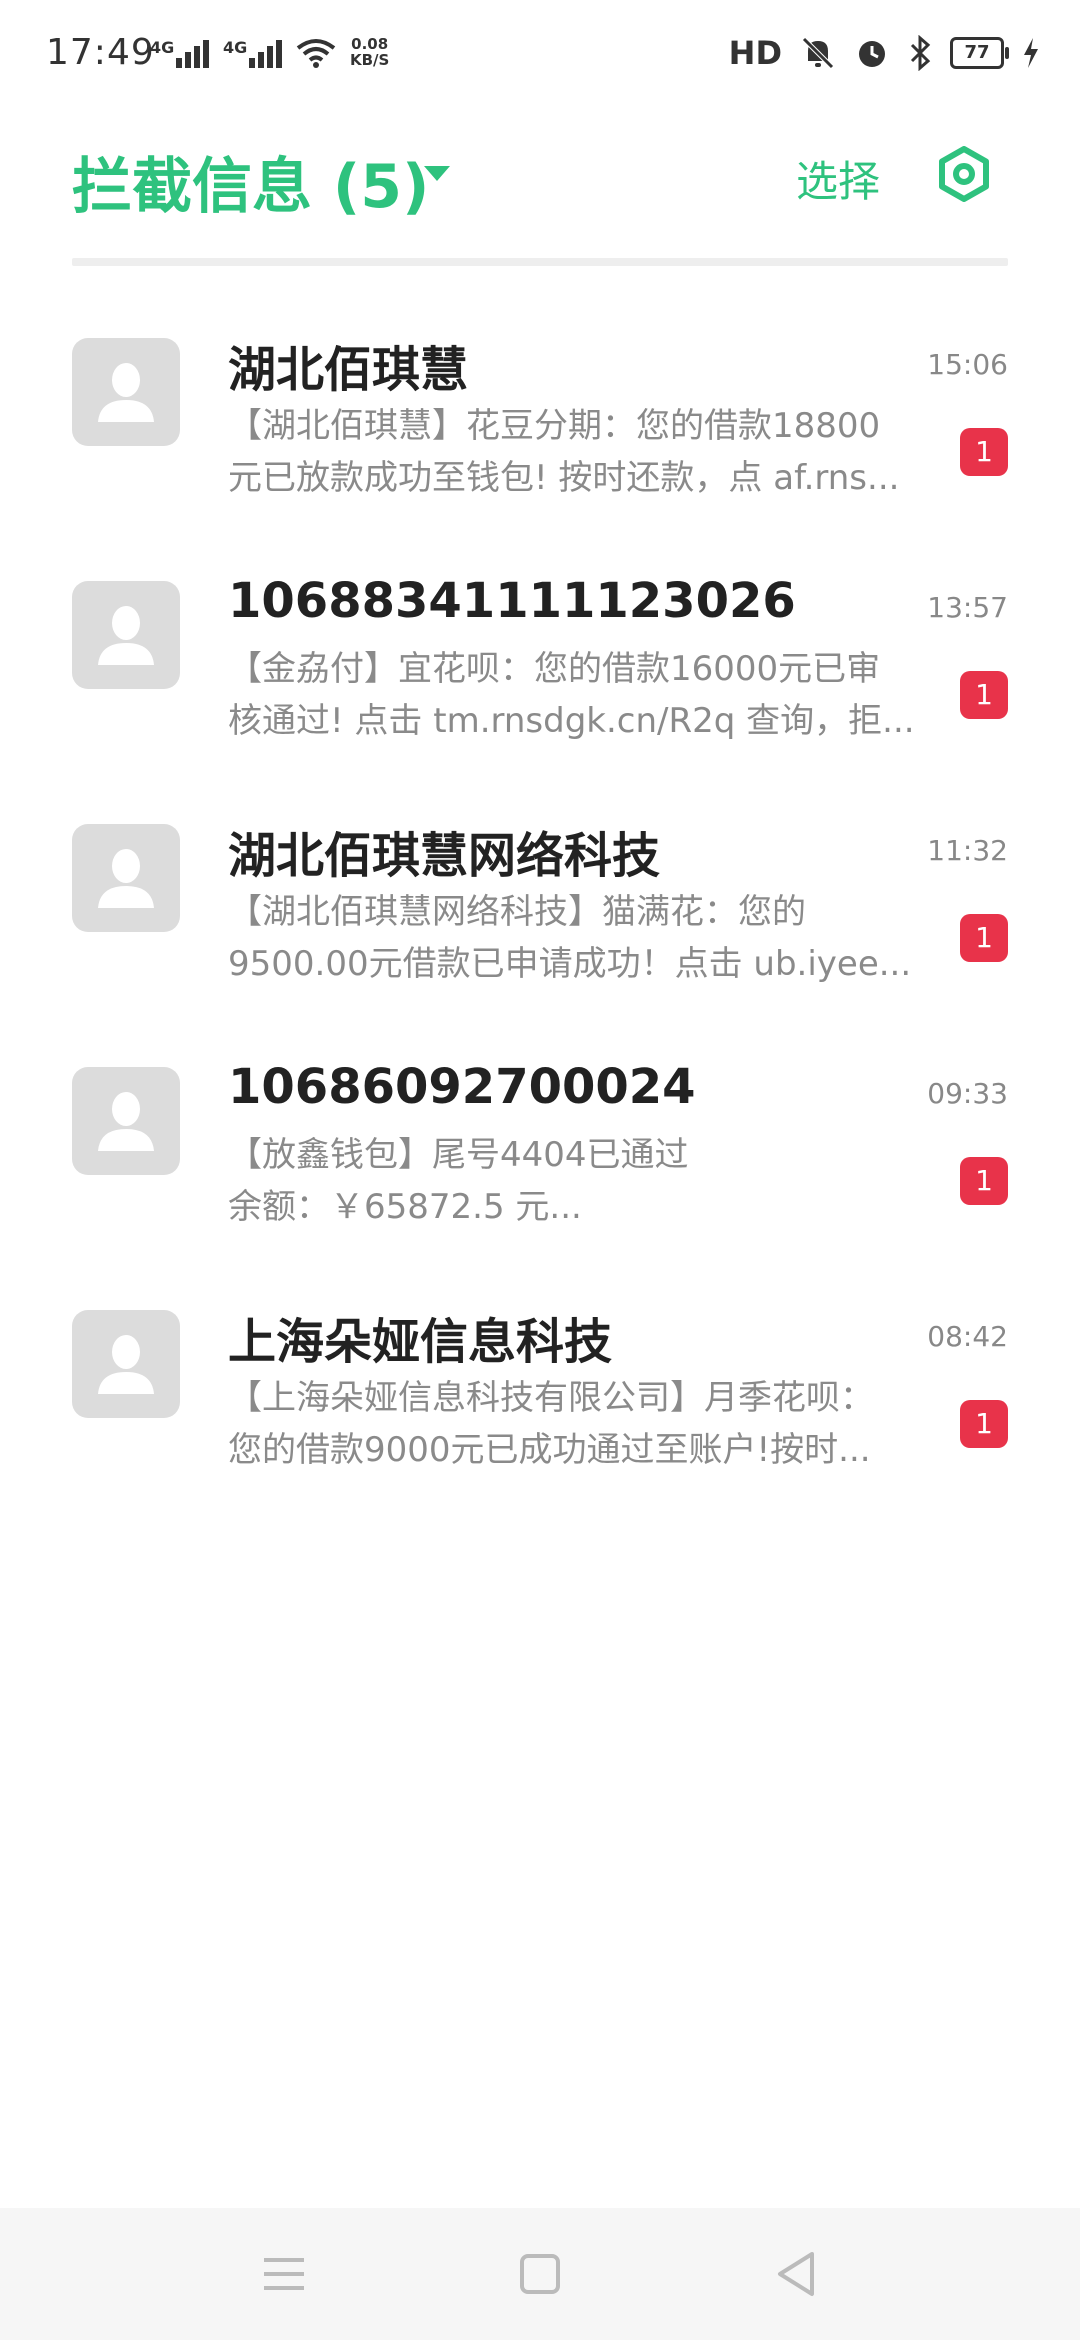 This screenshot has height=2340, width=1080. What do you see at coordinates (370, 60) in the screenshot?
I see `speed-unit: KB/S` at bounding box center [370, 60].